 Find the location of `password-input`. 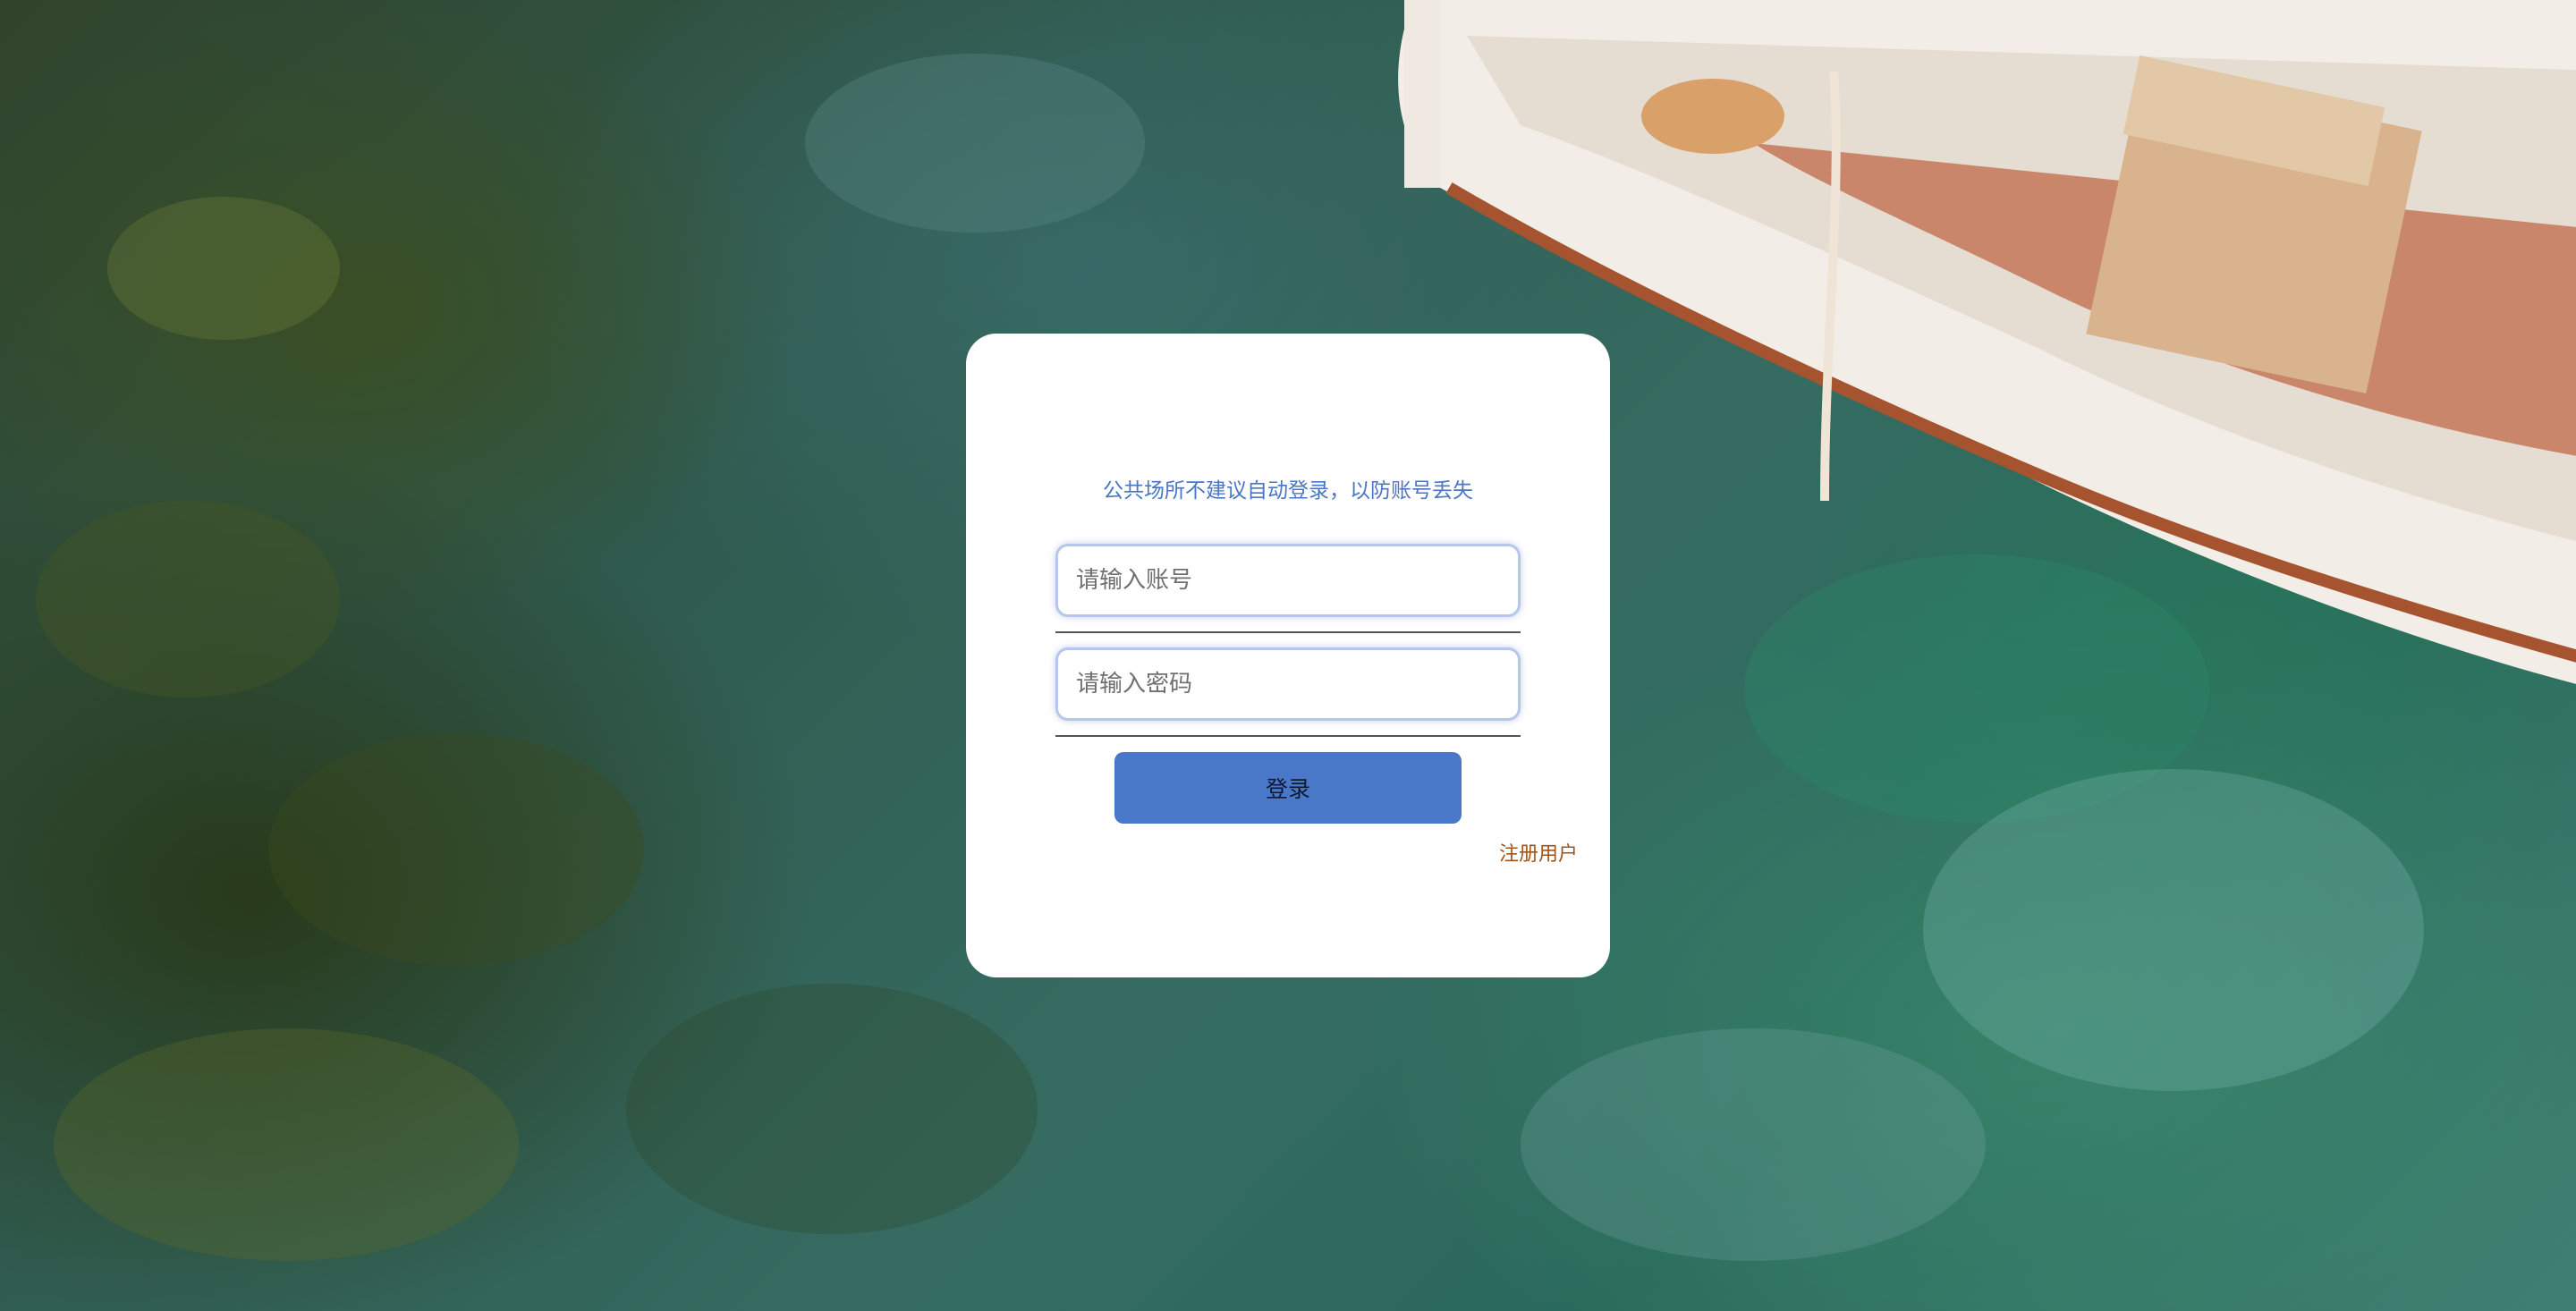

password-input is located at coordinates (1288, 684).